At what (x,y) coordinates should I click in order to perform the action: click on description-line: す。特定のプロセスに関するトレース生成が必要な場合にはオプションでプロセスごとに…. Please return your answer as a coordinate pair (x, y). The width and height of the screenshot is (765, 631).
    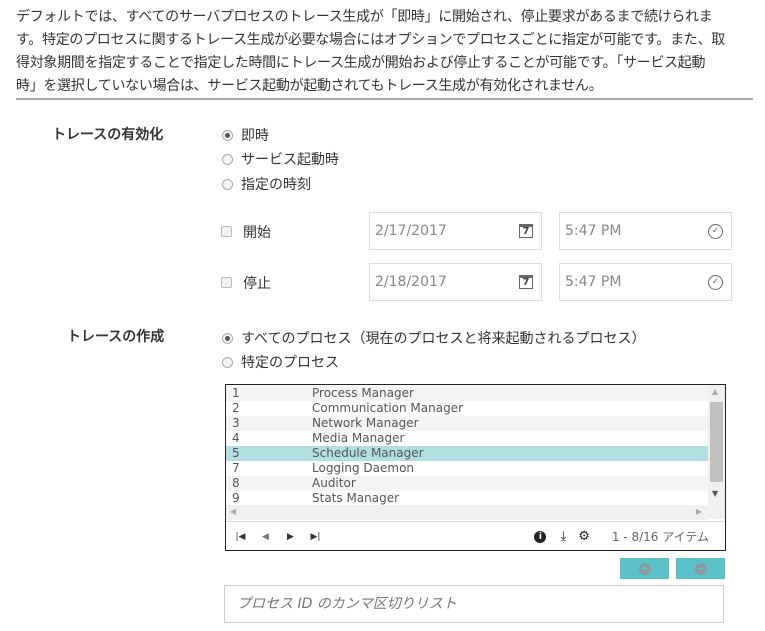
    Looking at the image, I should click on (370, 40).